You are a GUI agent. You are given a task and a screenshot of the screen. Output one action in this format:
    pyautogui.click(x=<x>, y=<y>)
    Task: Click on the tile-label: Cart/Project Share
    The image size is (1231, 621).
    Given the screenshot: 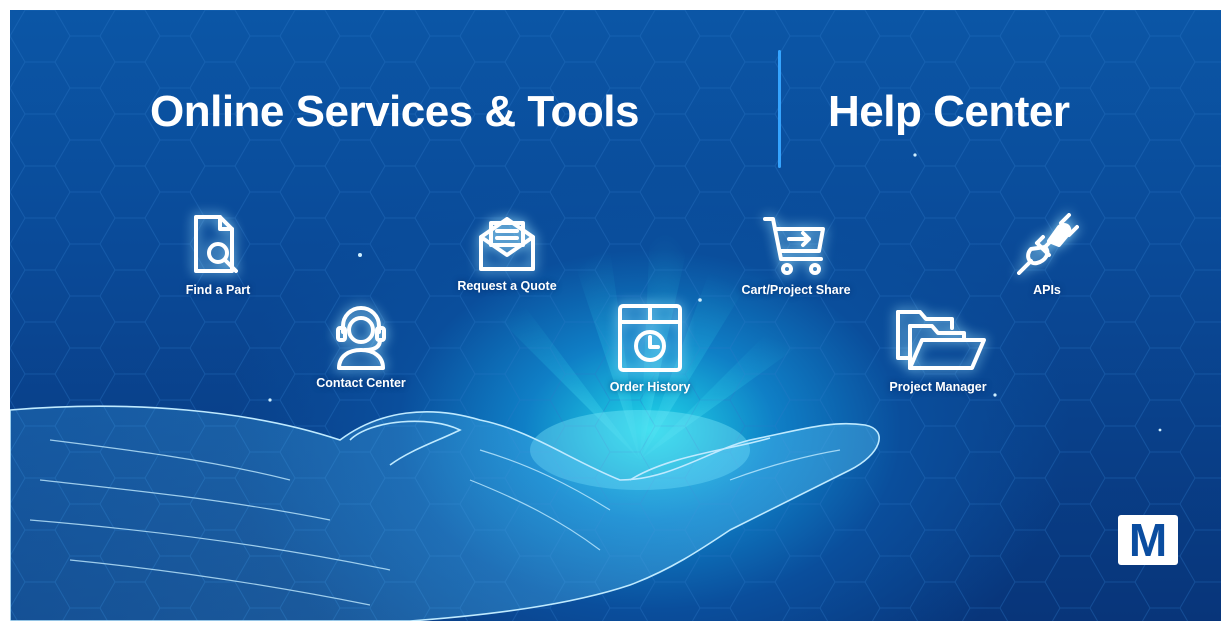 What is the action you would take?
    pyautogui.click(x=796, y=290)
    